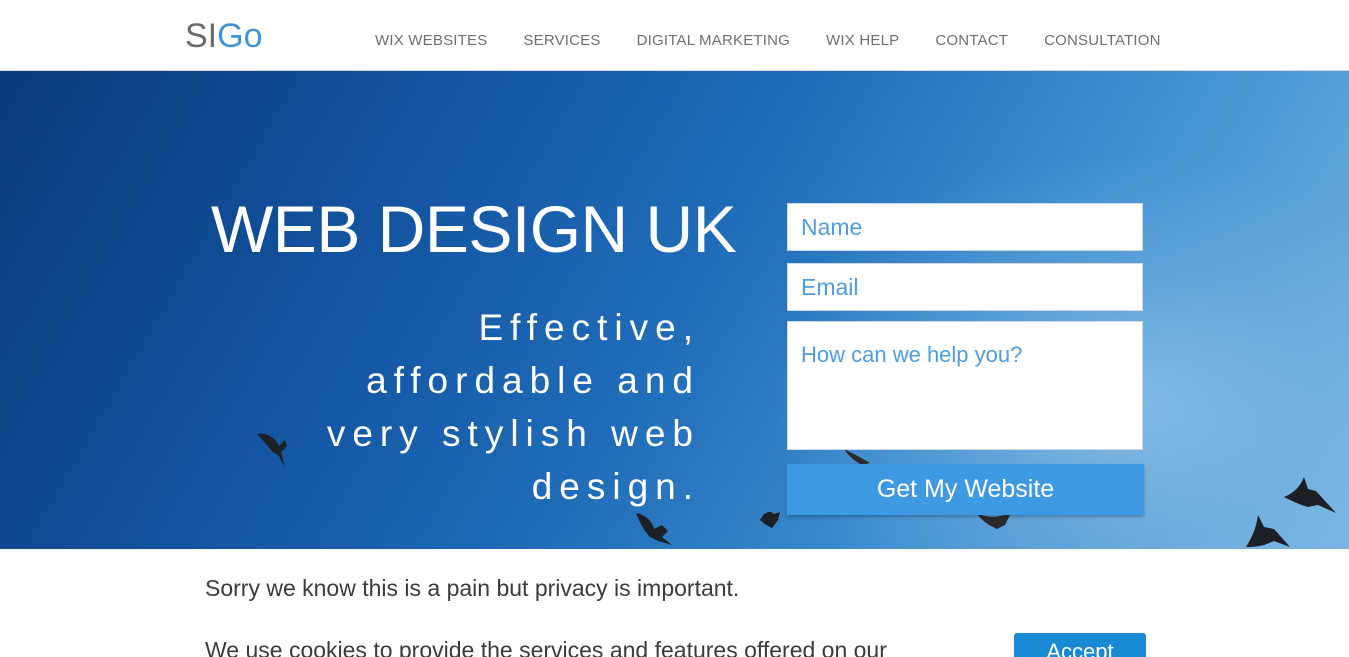 Image resolution: width=1349 pixels, height=657 pixels. Describe the element at coordinates (965, 227) in the screenshot. I see `name-input` at that location.